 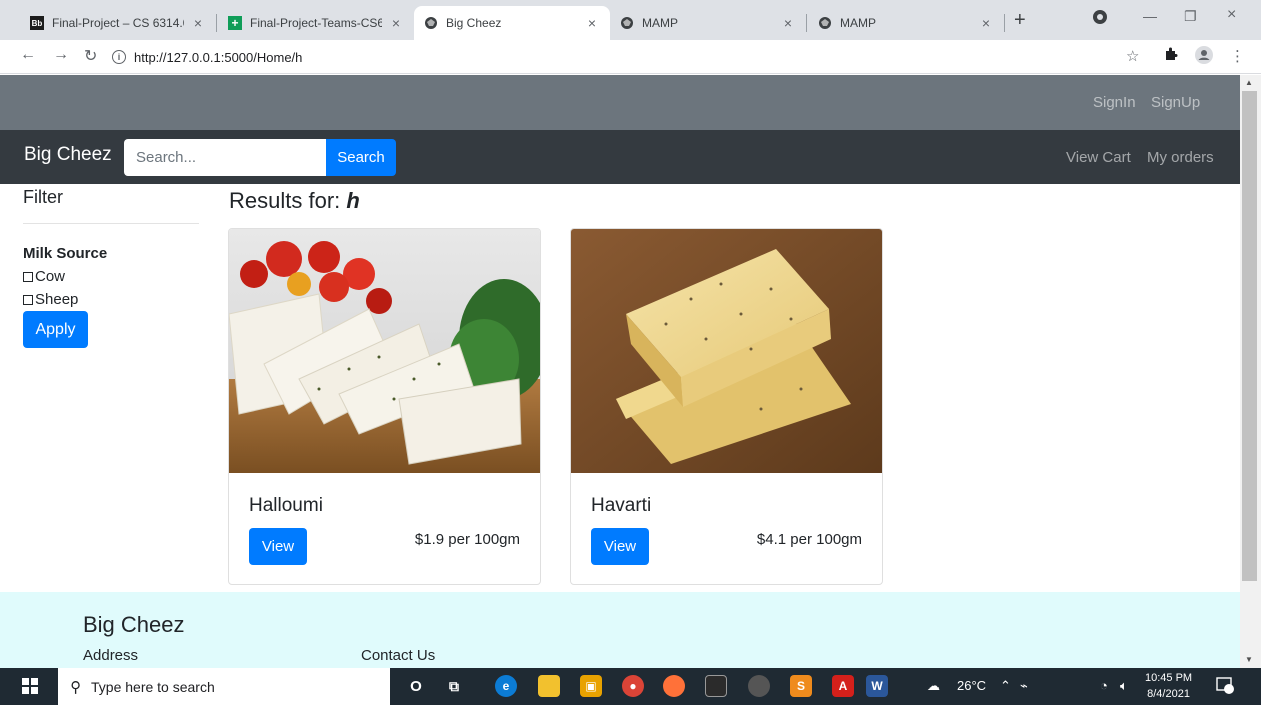 I want to click on chrome-icon: ●, so click(x=633, y=686).